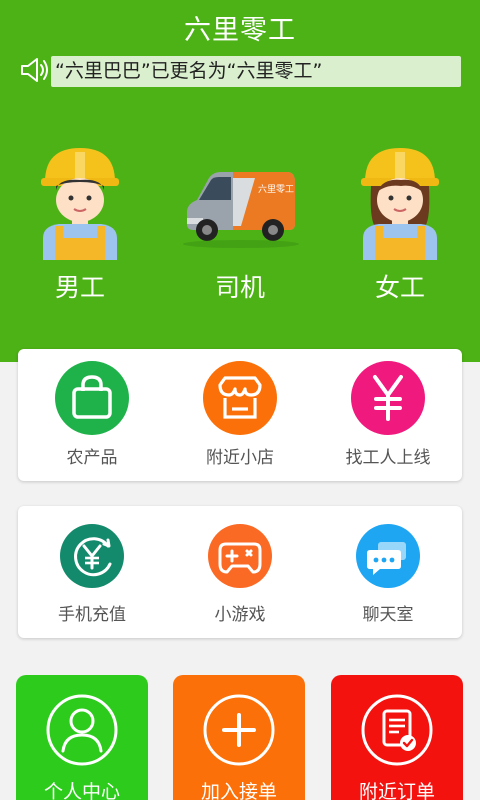 The image size is (480, 800). Describe the element at coordinates (240, 458) in the screenshot. I see `service-label: 附近小店` at that location.